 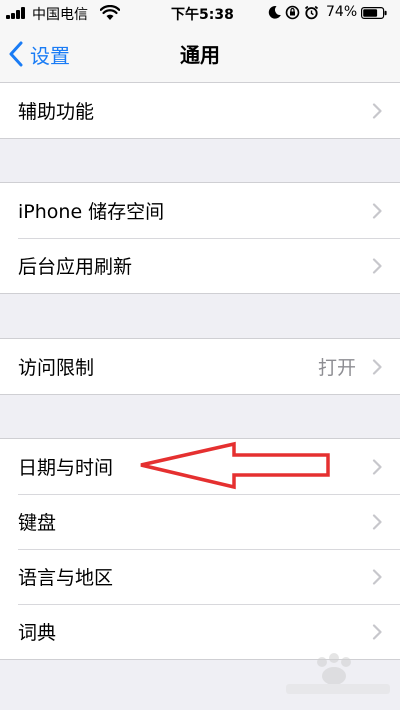 What do you see at coordinates (292, 12) in the screenshot?
I see `orientation-lock-icon` at bounding box center [292, 12].